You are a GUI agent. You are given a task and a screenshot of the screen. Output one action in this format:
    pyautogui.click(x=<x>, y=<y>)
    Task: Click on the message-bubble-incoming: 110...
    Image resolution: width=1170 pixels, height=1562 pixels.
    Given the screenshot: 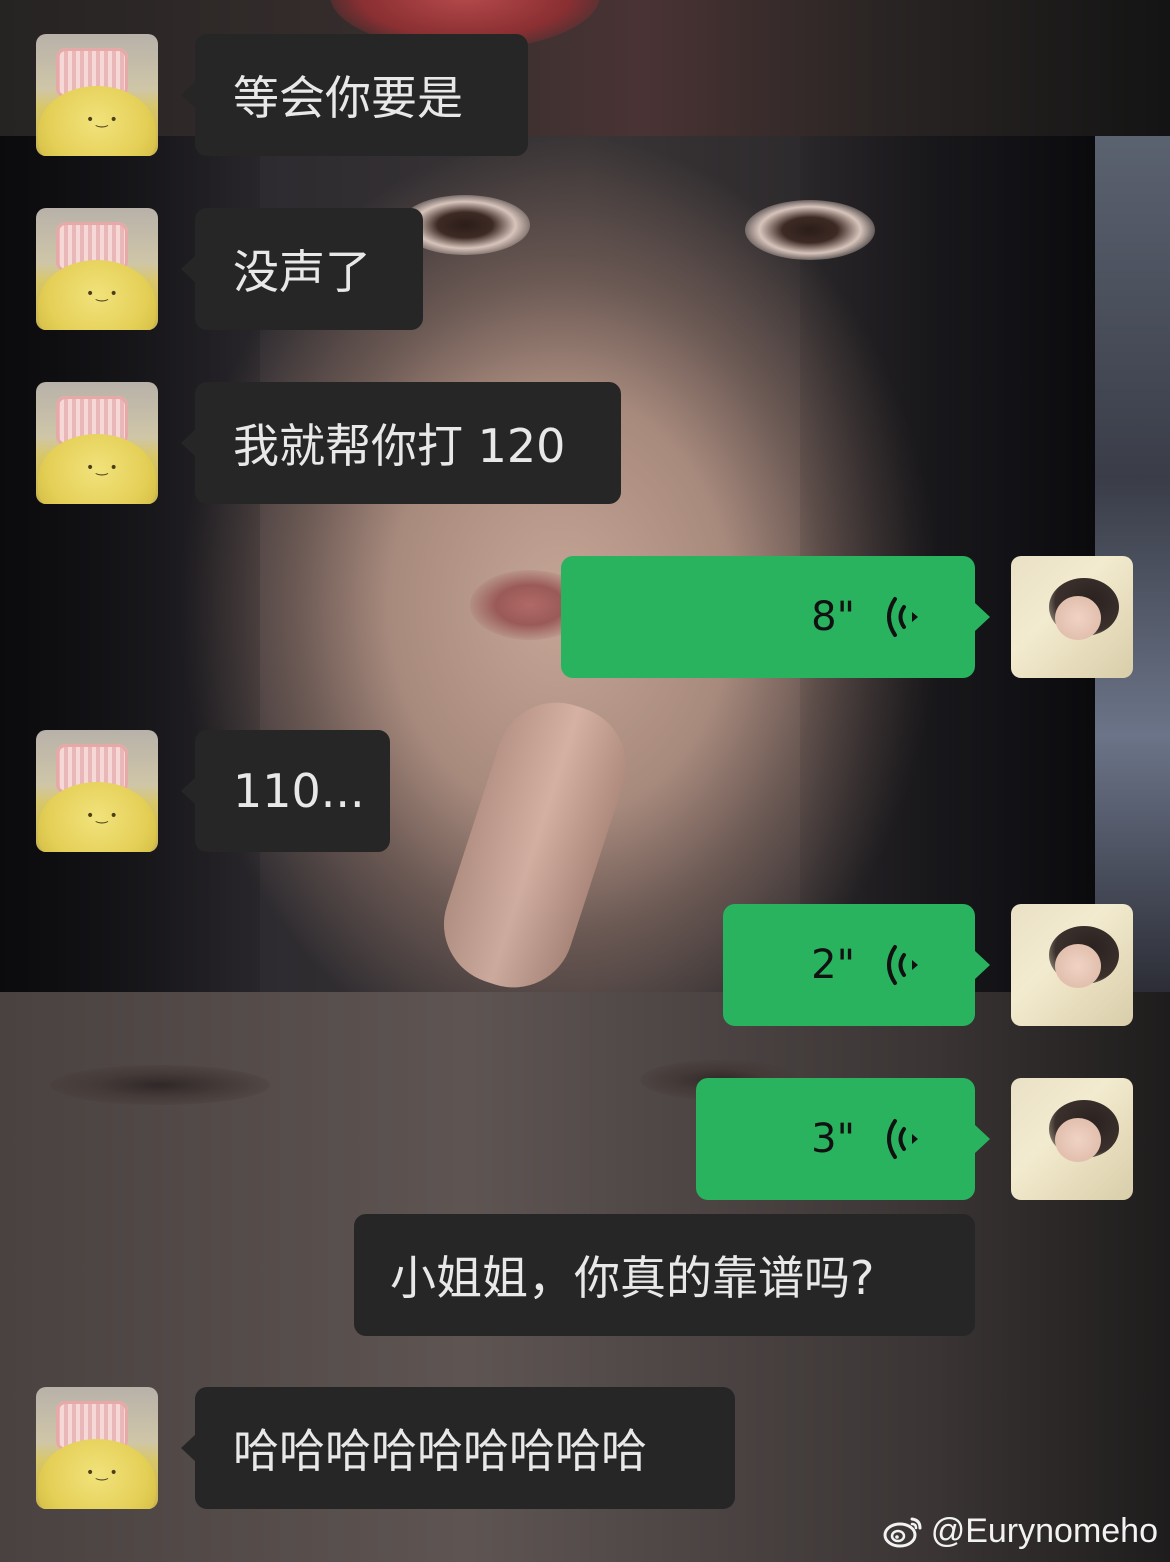 What is the action you would take?
    pyautogui.click(x=285, y=791)
    